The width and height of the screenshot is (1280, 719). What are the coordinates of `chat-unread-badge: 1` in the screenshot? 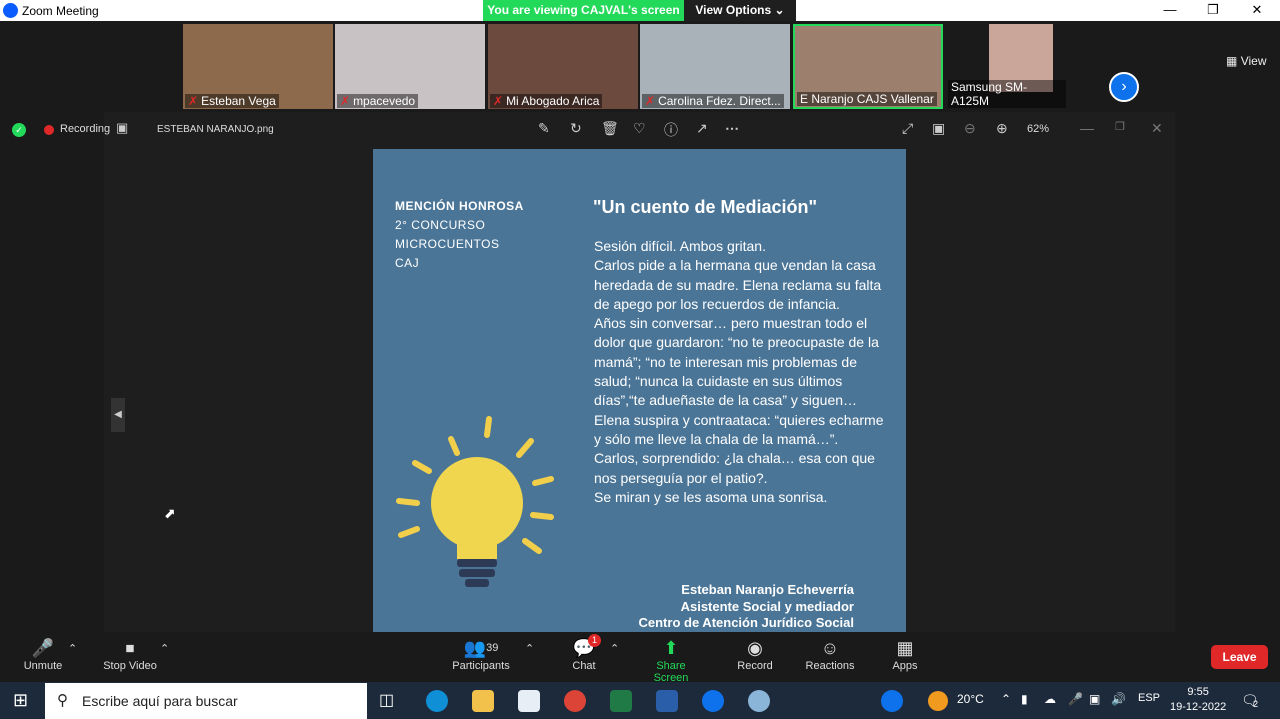 It's located at (594, 640).